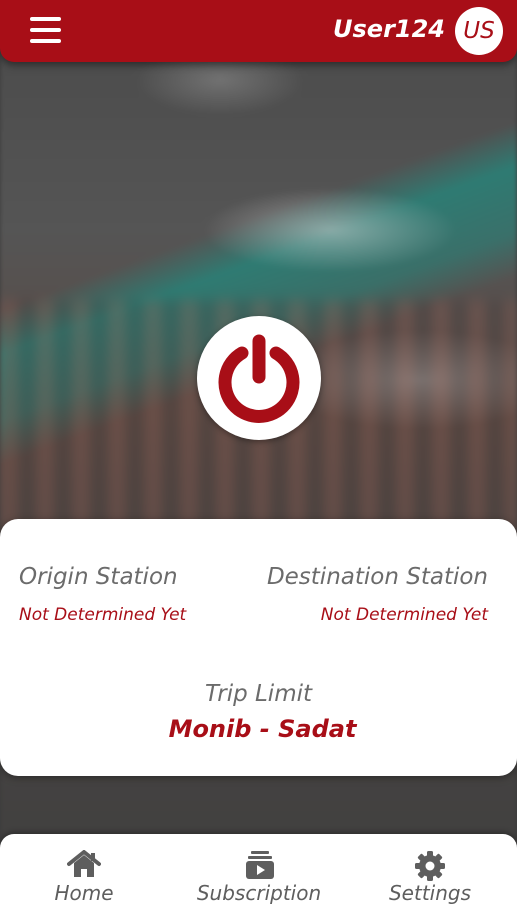  What do you see at coordinates (103, 615) in the screenshot?
I see `origin-station-value: Not Determined Yet` at bounding box center [103, 615].